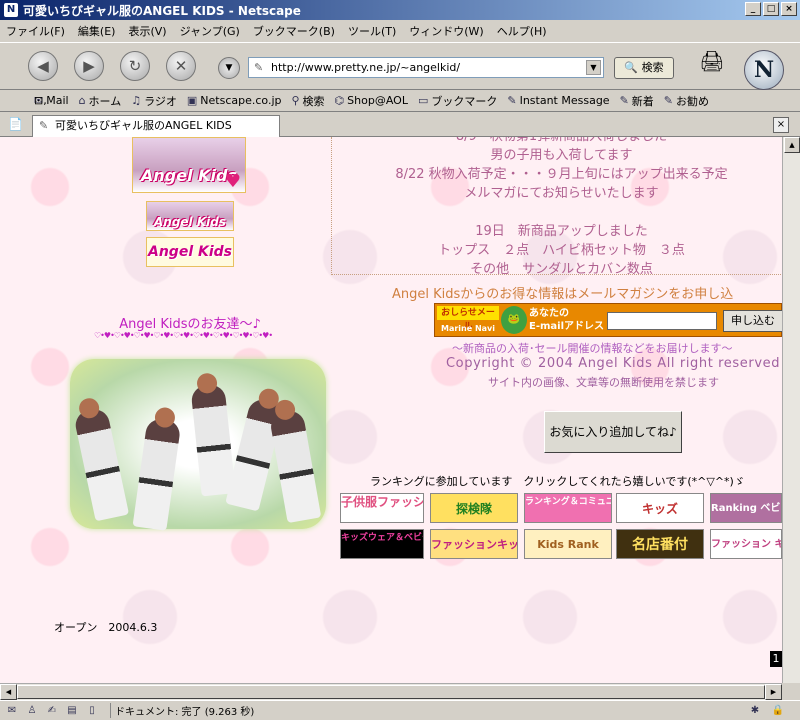  I want to click on url-dropdown-button: ▼, so click(593, 67).